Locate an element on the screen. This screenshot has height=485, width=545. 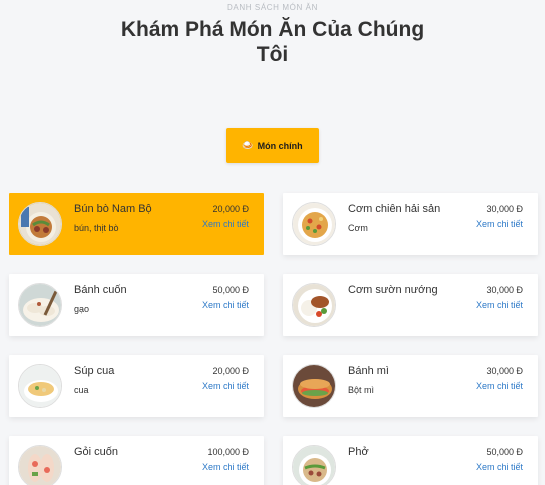
dish-desc: Bột mì is located at coordinates (361, 390).